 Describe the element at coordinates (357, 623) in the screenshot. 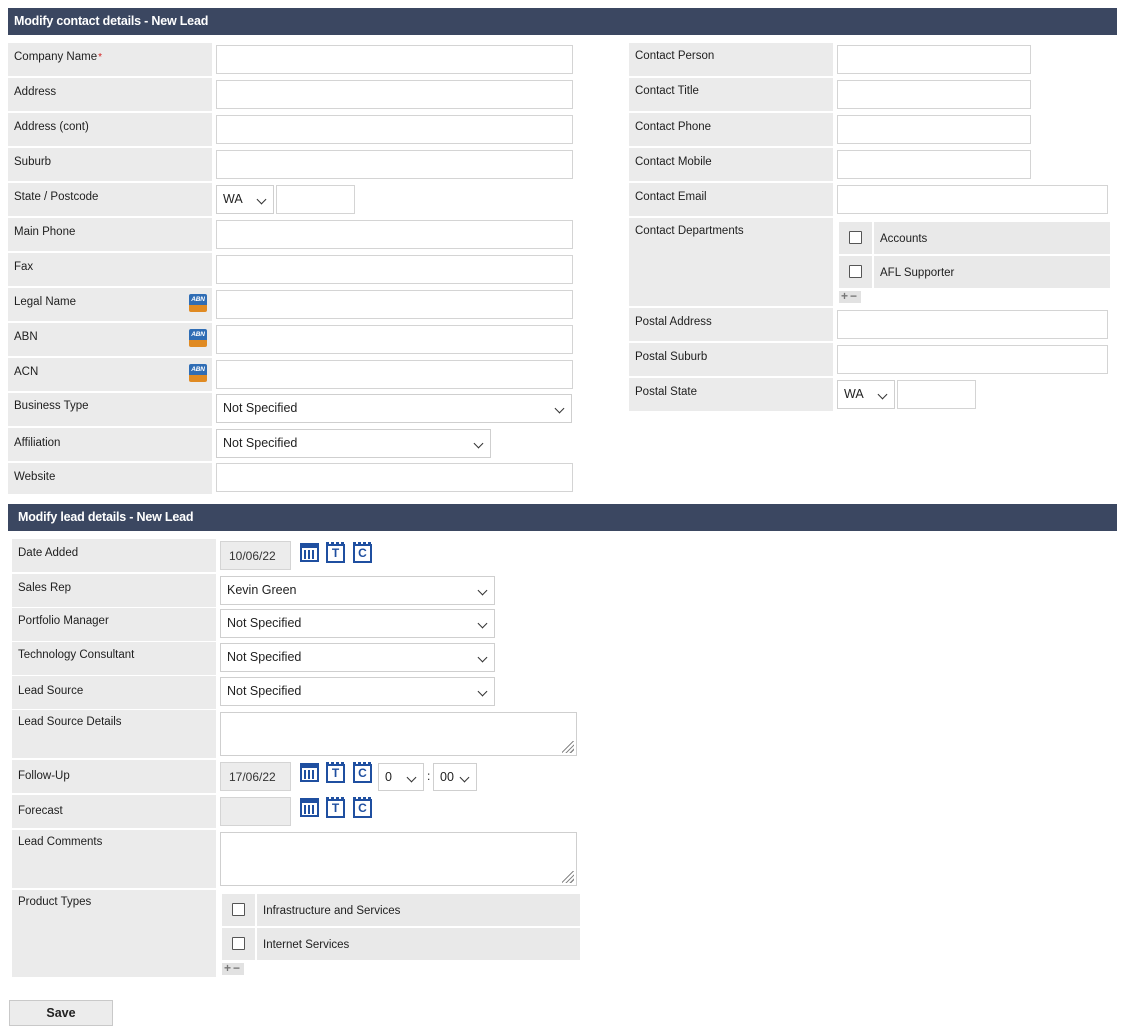

I see `portfolio-manager-select: Not Specified` at that location.